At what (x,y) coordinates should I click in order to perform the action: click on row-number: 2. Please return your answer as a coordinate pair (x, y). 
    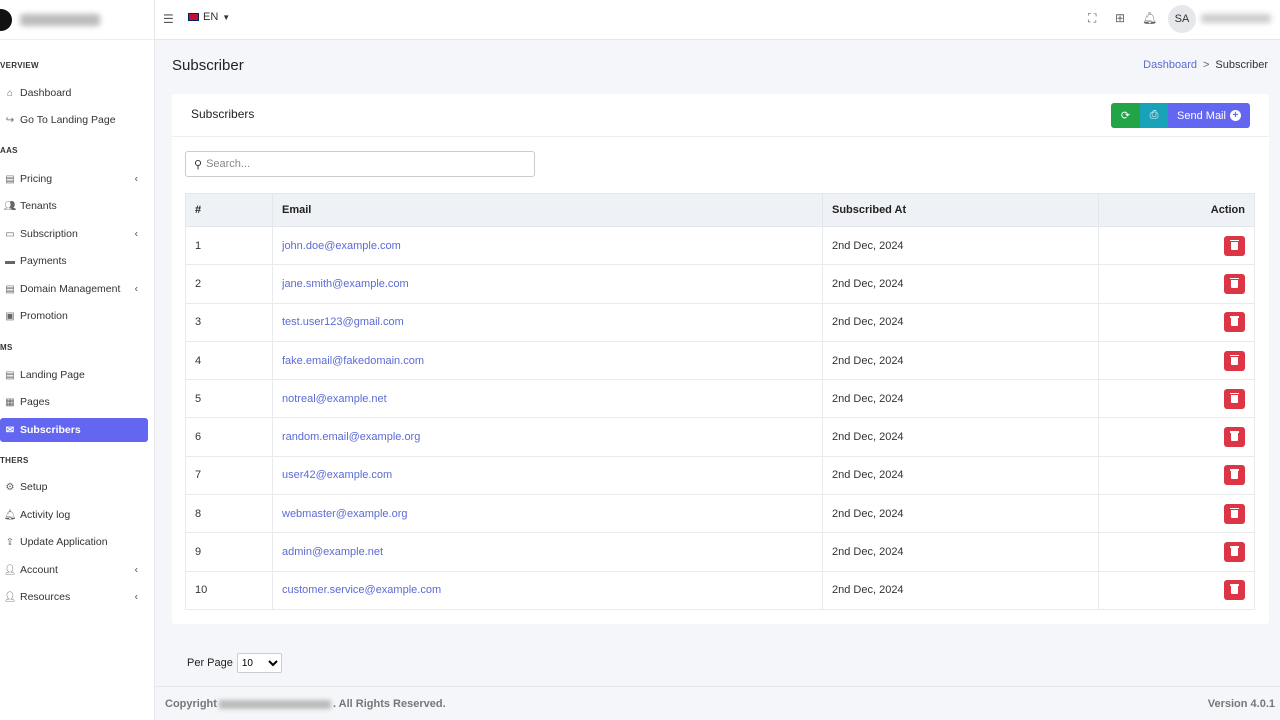
    Looking at the image, I should click on (229, 284).